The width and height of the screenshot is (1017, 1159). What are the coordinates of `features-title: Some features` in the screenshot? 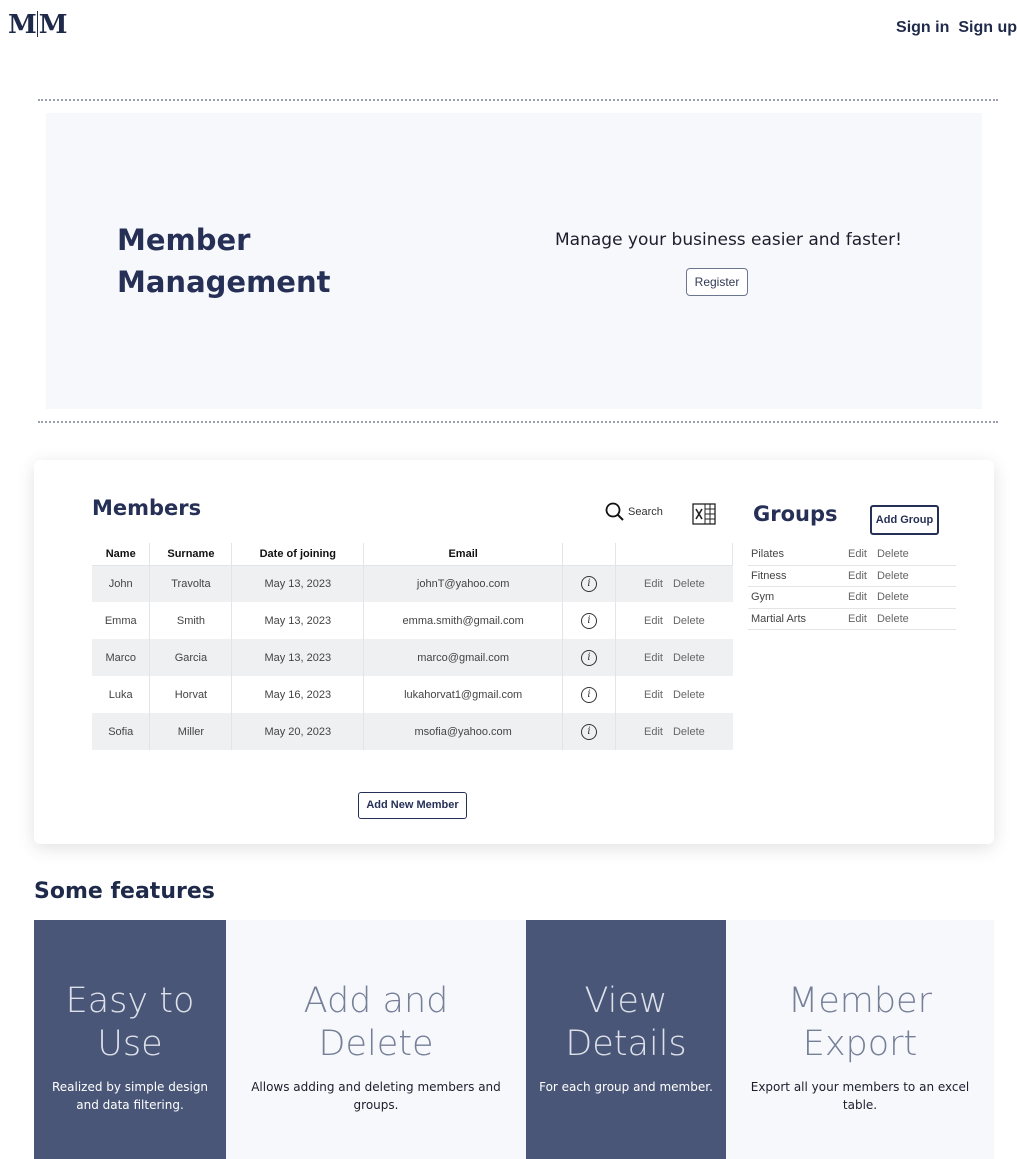 It's located at (124, 891).